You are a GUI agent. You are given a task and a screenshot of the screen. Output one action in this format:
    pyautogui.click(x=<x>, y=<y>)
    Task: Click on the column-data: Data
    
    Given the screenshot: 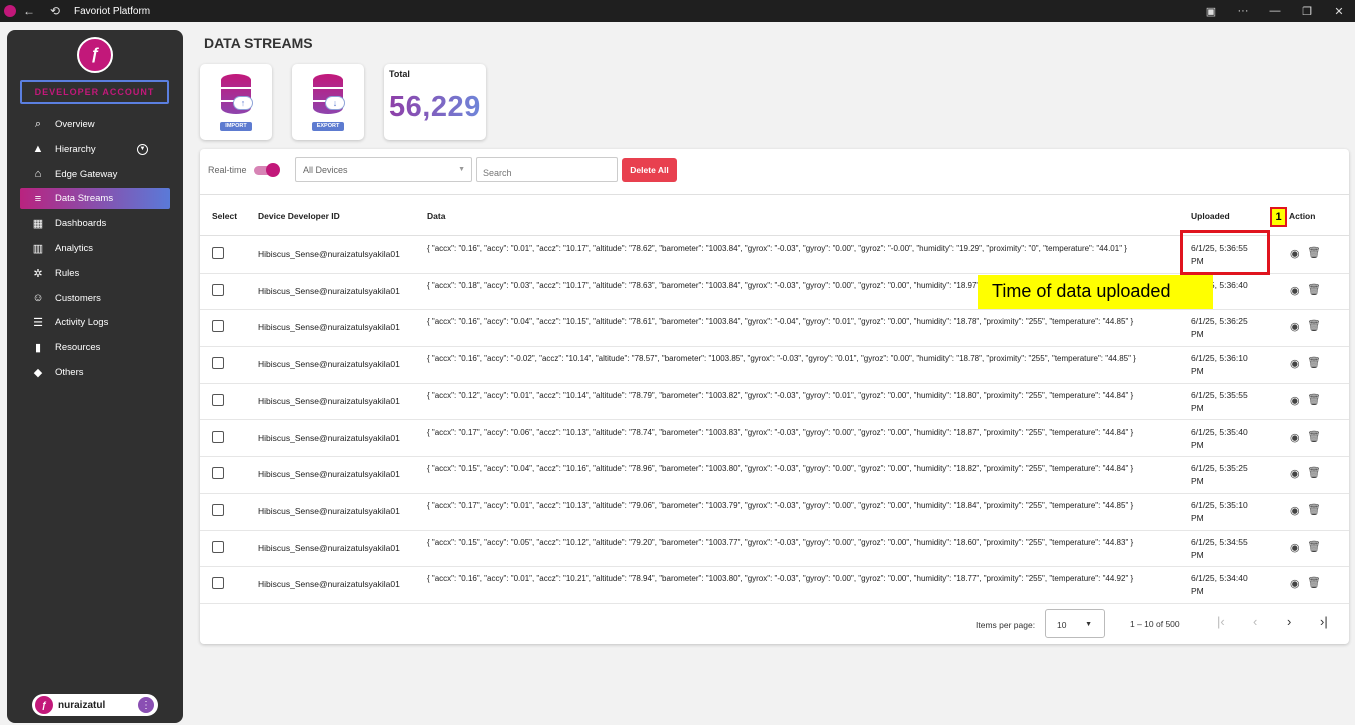 What is the action you would take?
    pyautogui.click(x=436, y=216)
    